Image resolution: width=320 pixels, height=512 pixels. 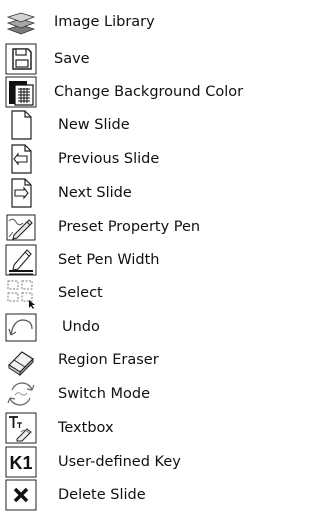 I want to click on legend-row-image-library: Image Library, so click(x=134, y=22).